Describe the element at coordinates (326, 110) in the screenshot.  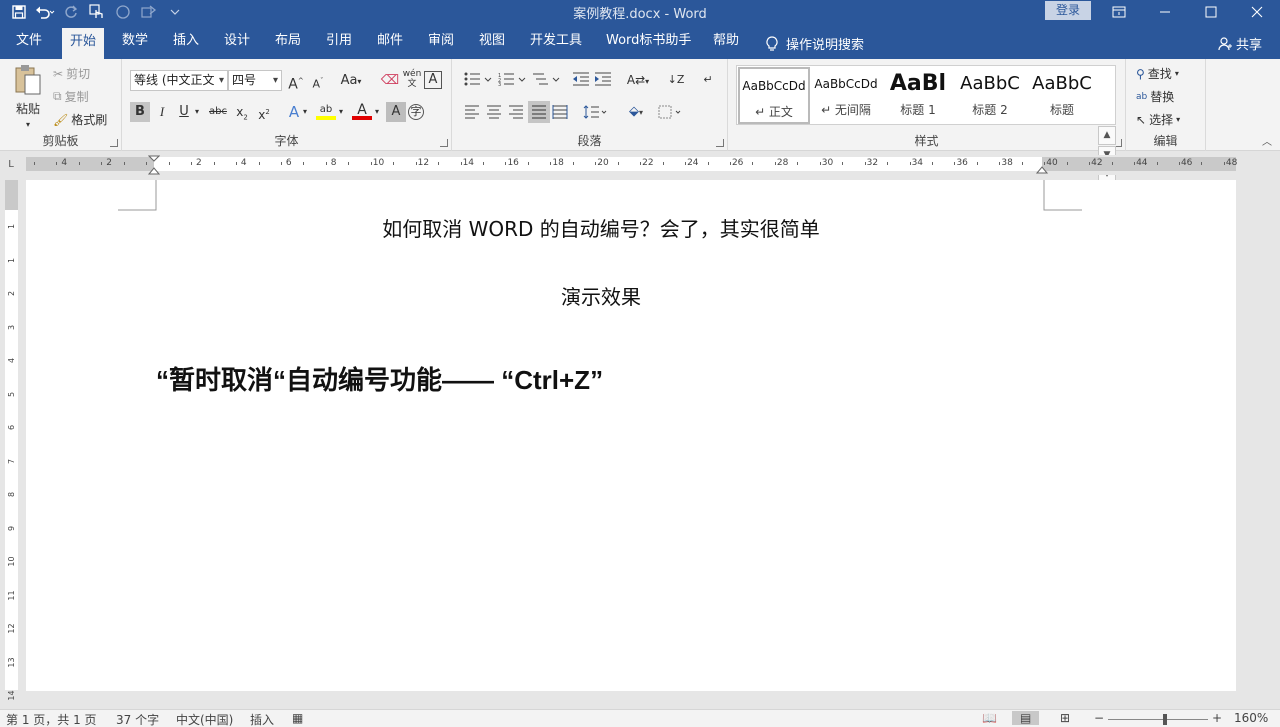
I see `highlight-color-button: ab` at that location.